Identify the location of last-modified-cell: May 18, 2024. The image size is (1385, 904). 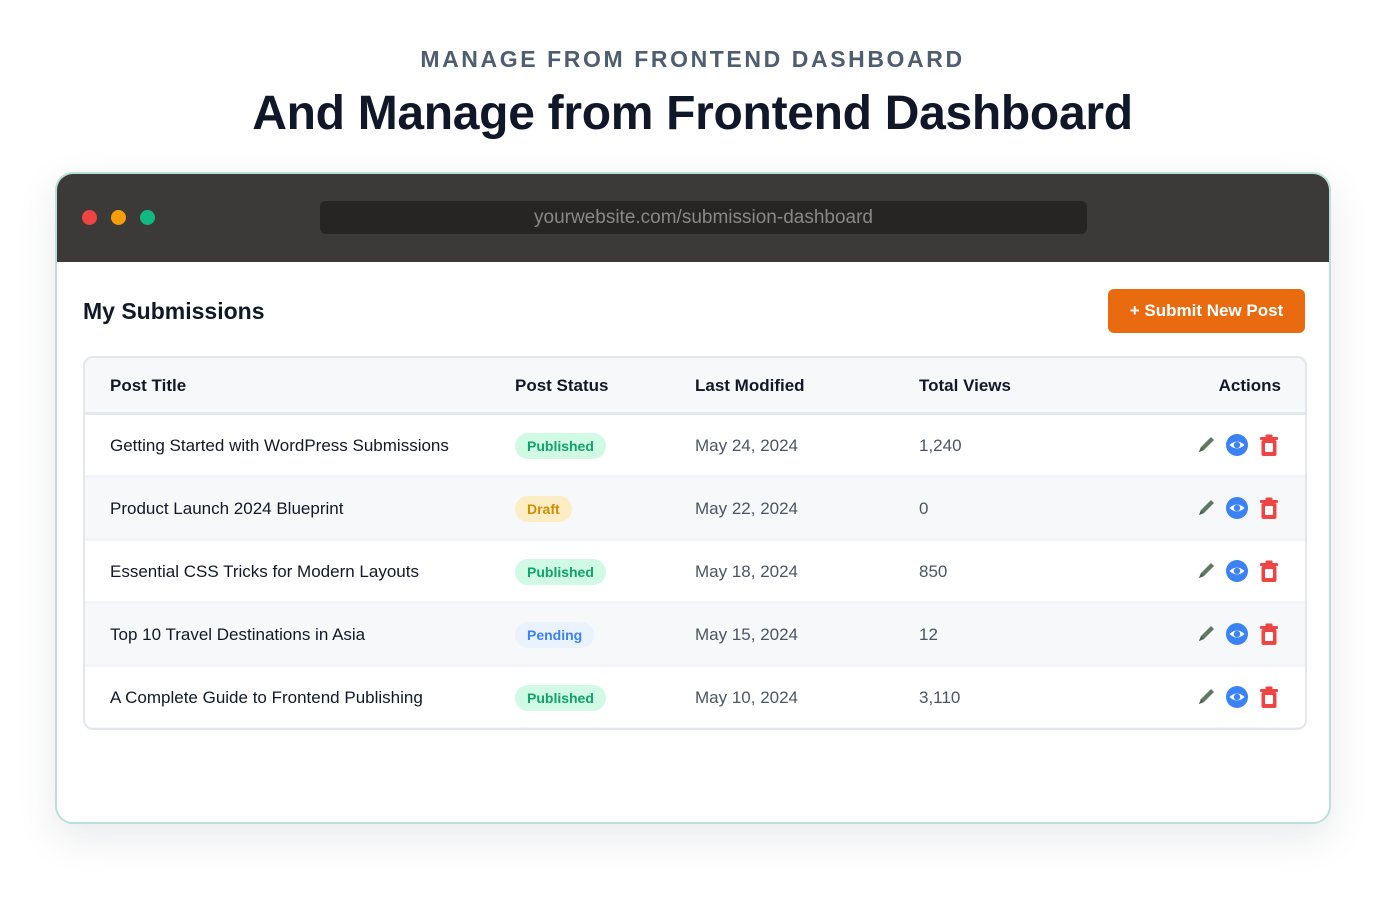
(747, 571).